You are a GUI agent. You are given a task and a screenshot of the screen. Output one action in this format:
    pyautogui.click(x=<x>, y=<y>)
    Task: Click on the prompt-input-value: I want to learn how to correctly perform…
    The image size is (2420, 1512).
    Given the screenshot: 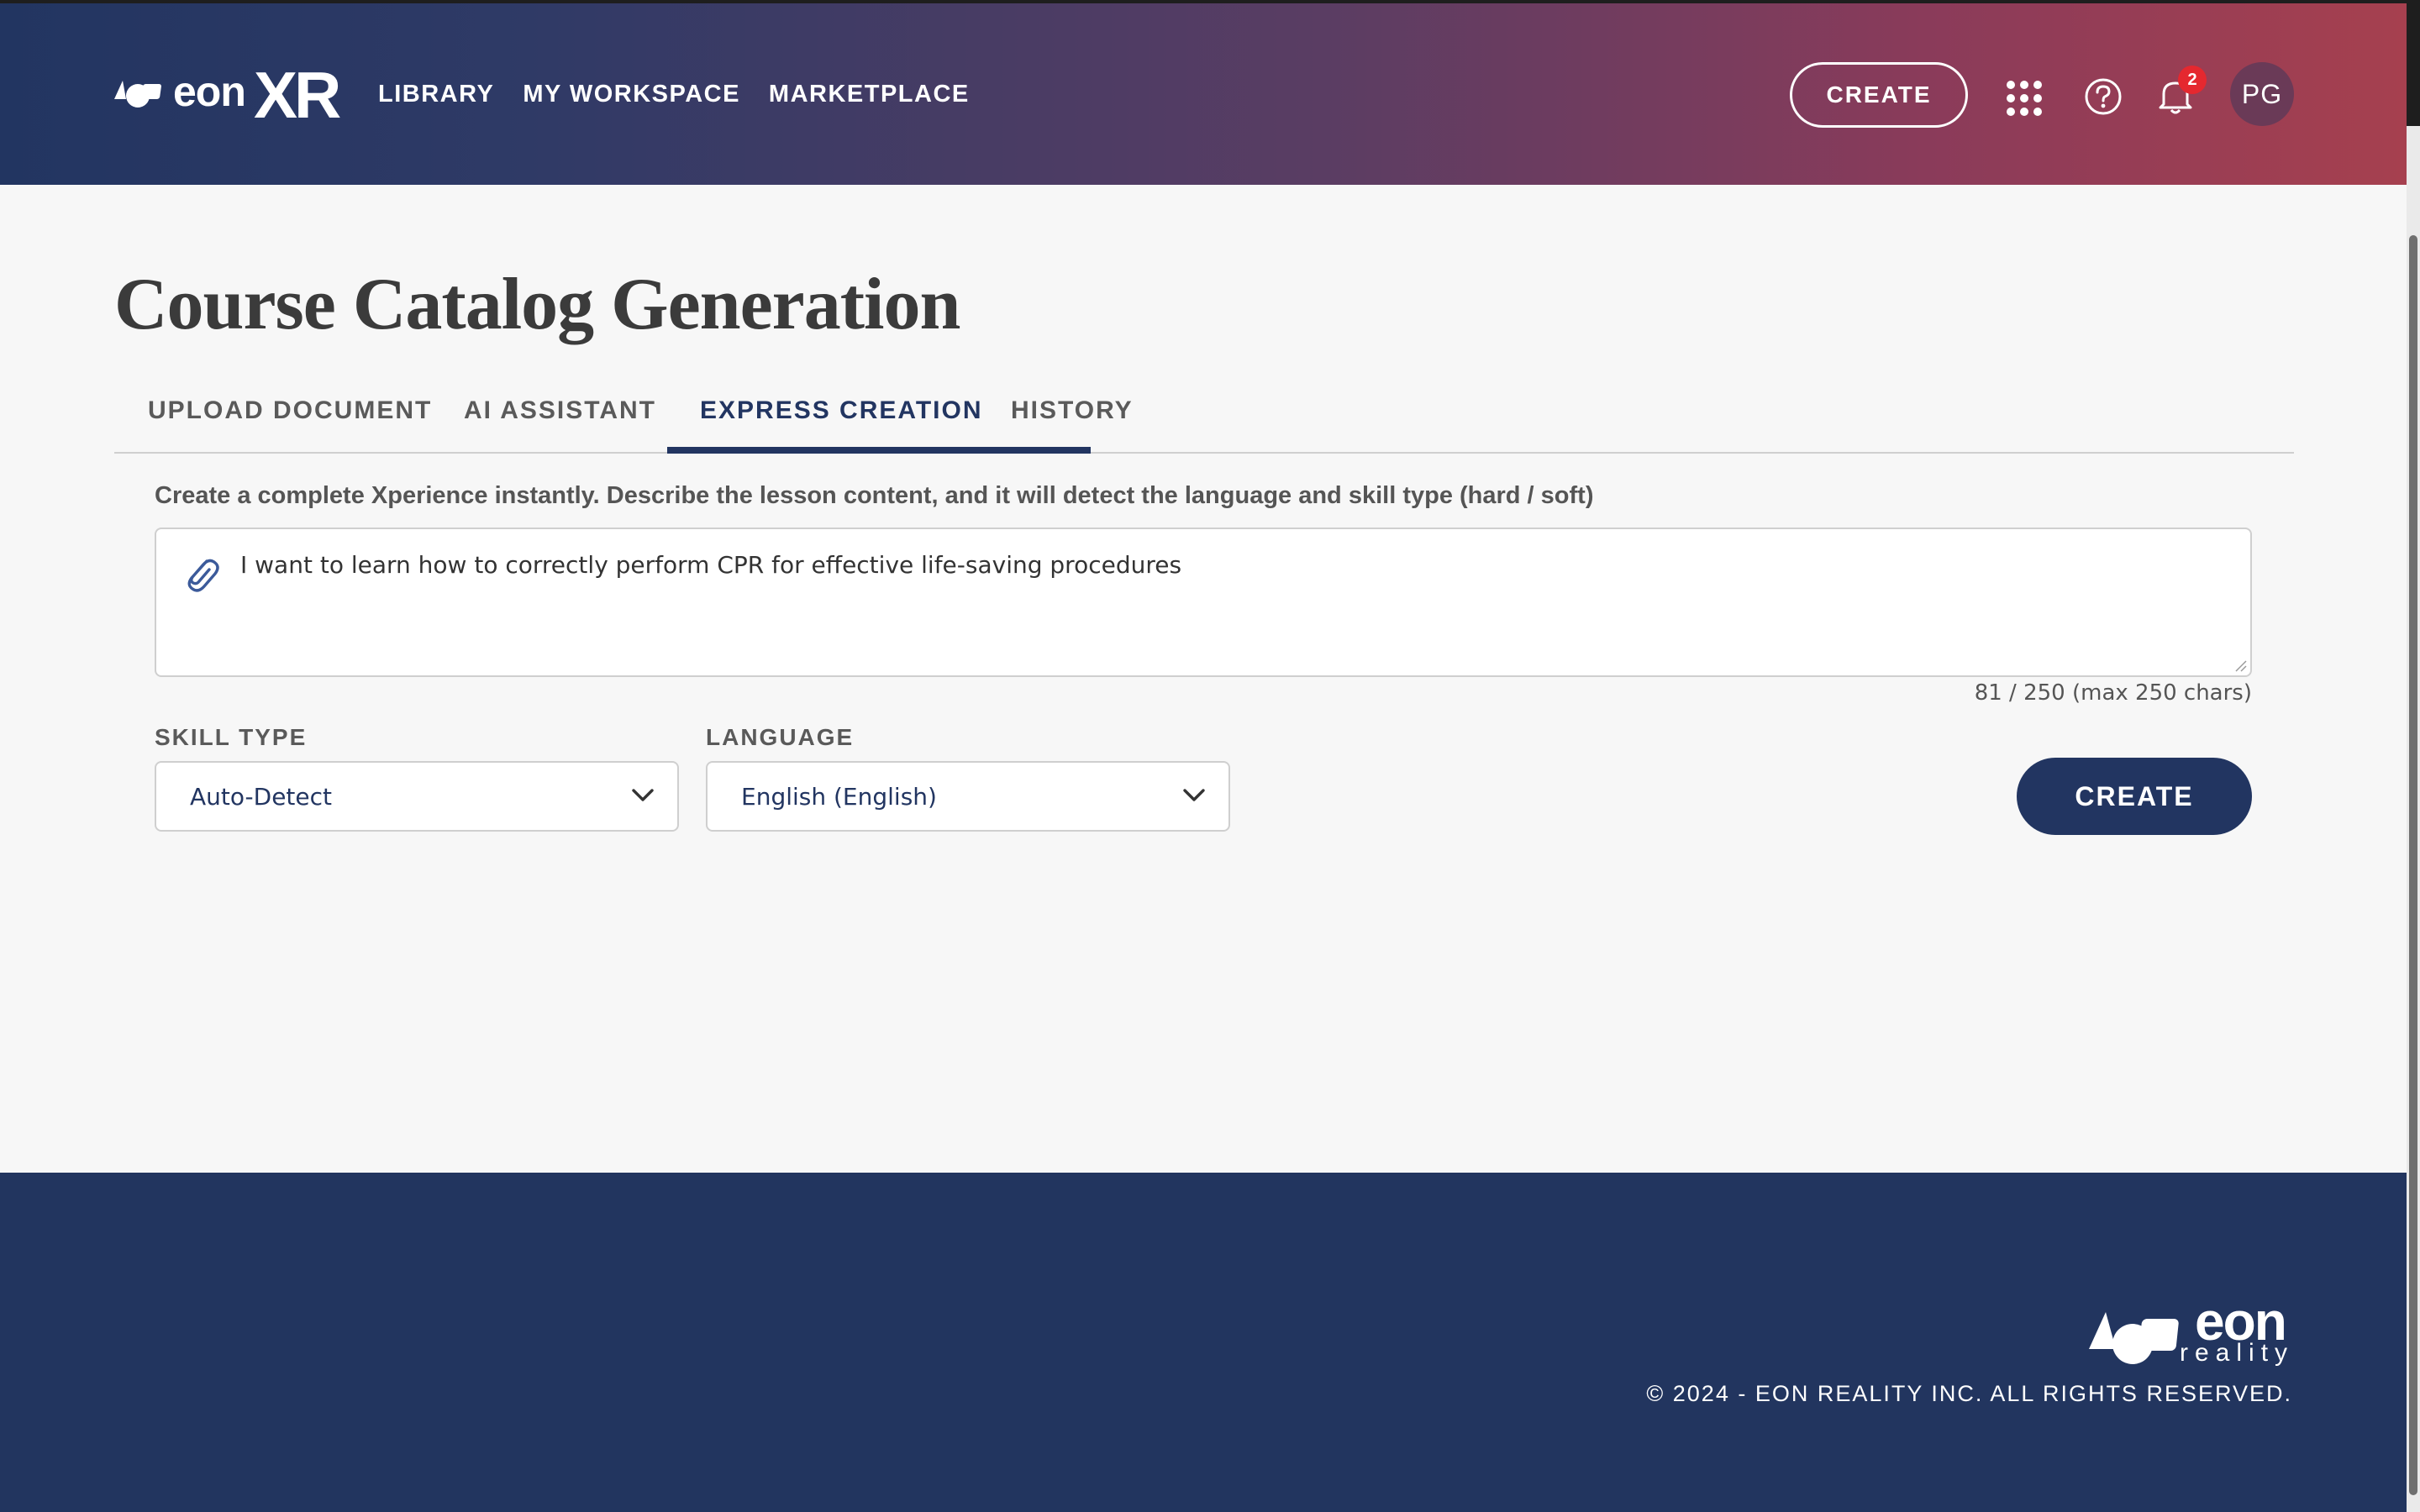 What is the action you would take?
    pyautogui.click(x=710, y=565)
    